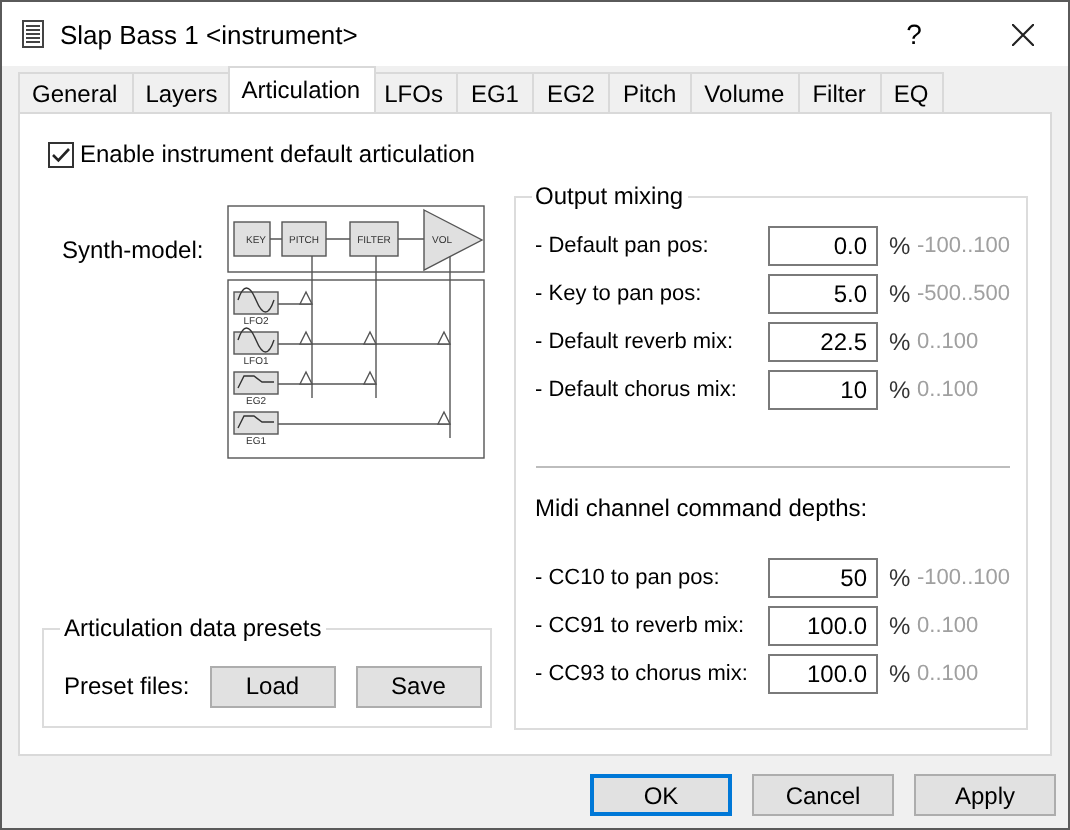 This screenshot has width=1070, height=830. Describe the element at coordinates (628, 578) in the screenshot. I see `field-label: - CC10 to pan pos:` at that location.